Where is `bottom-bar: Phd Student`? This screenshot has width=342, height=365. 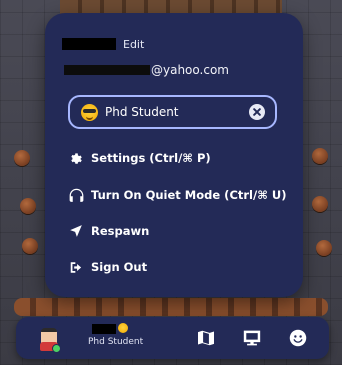 bottom-bar: Phd Student is located at coordinates (172, 338).